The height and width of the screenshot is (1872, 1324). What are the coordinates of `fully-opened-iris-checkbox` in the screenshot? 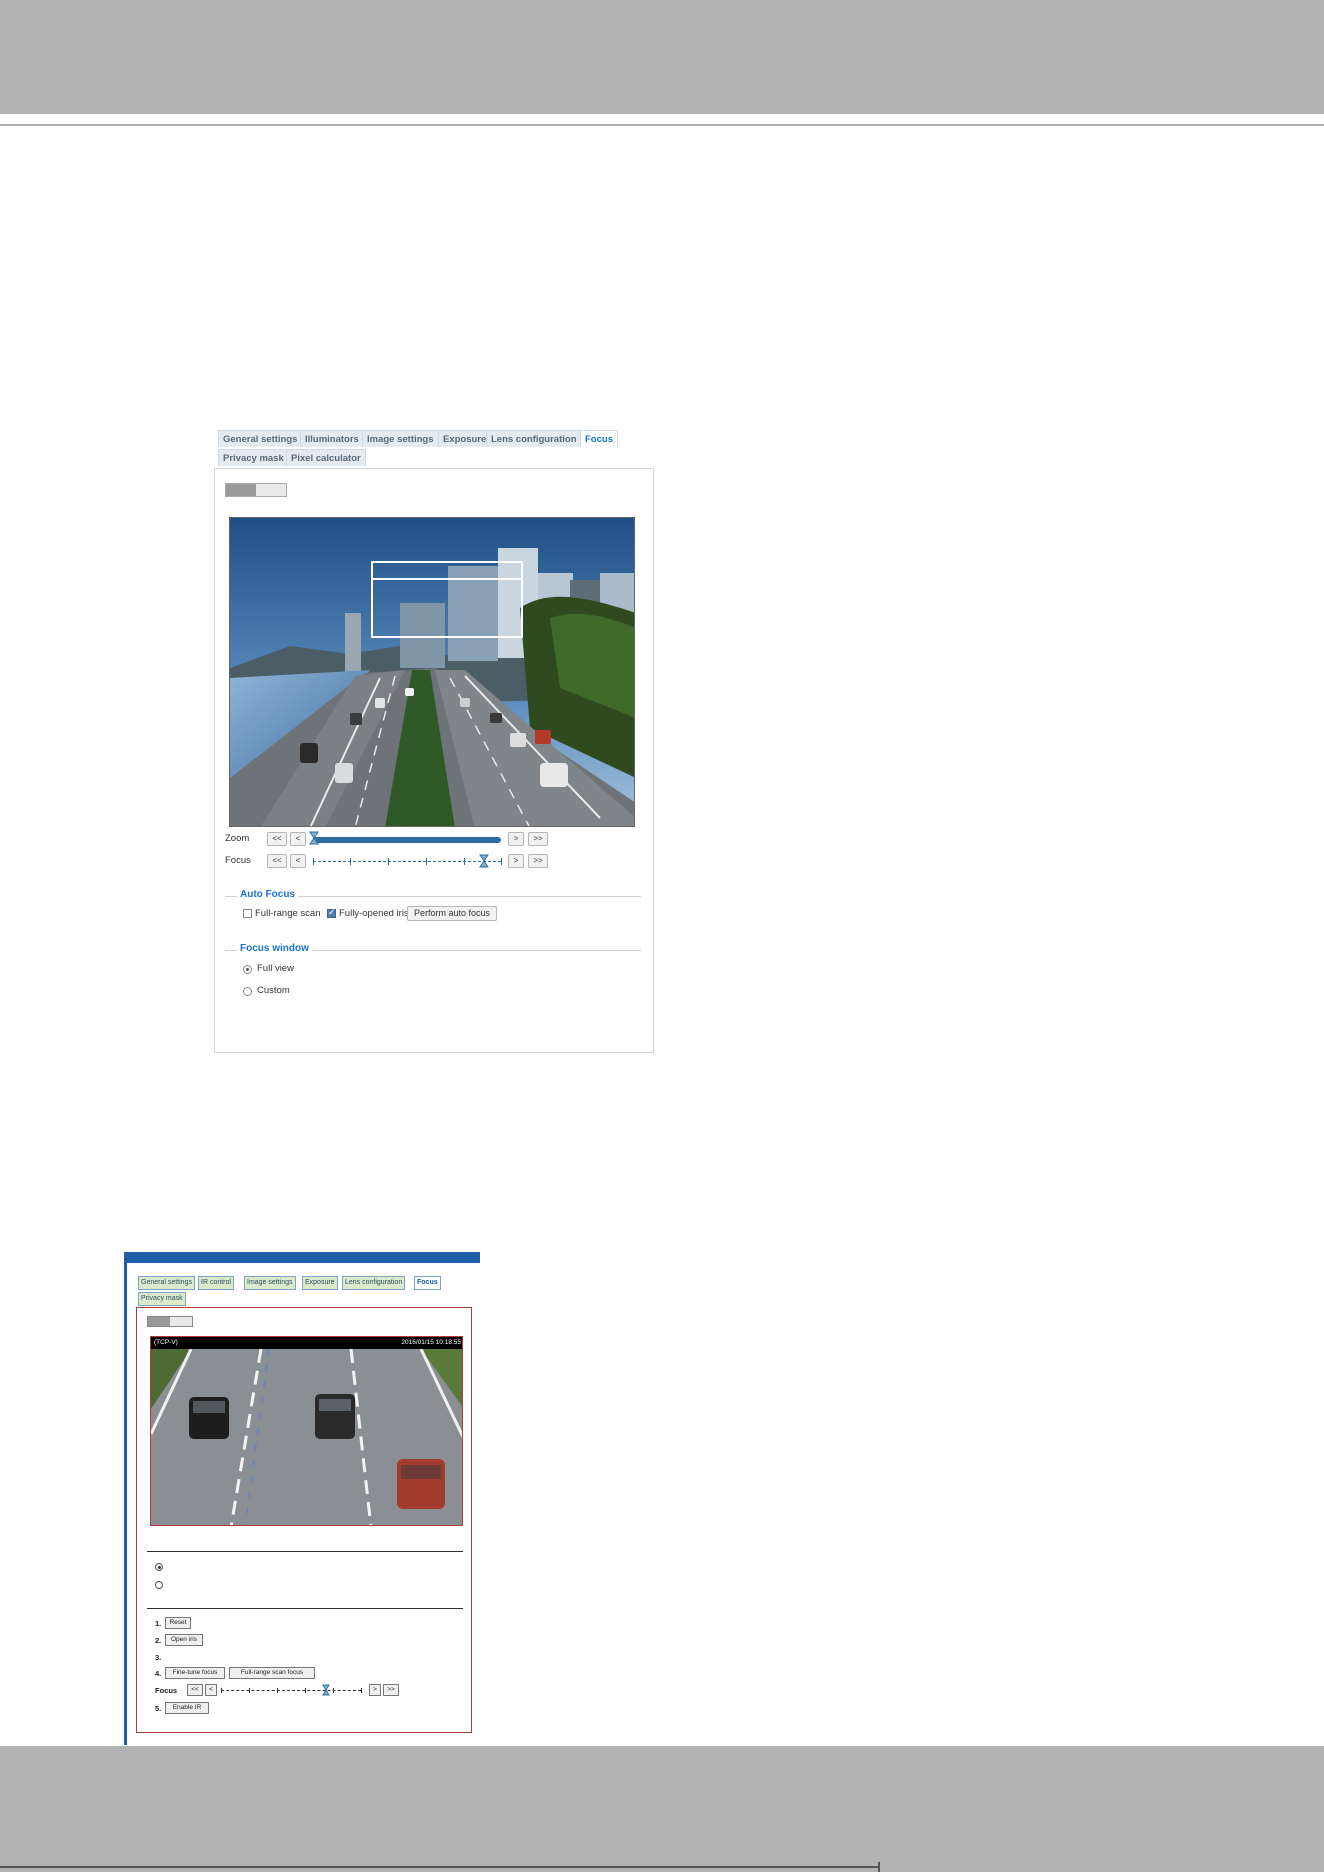 It's located at (331, 912).